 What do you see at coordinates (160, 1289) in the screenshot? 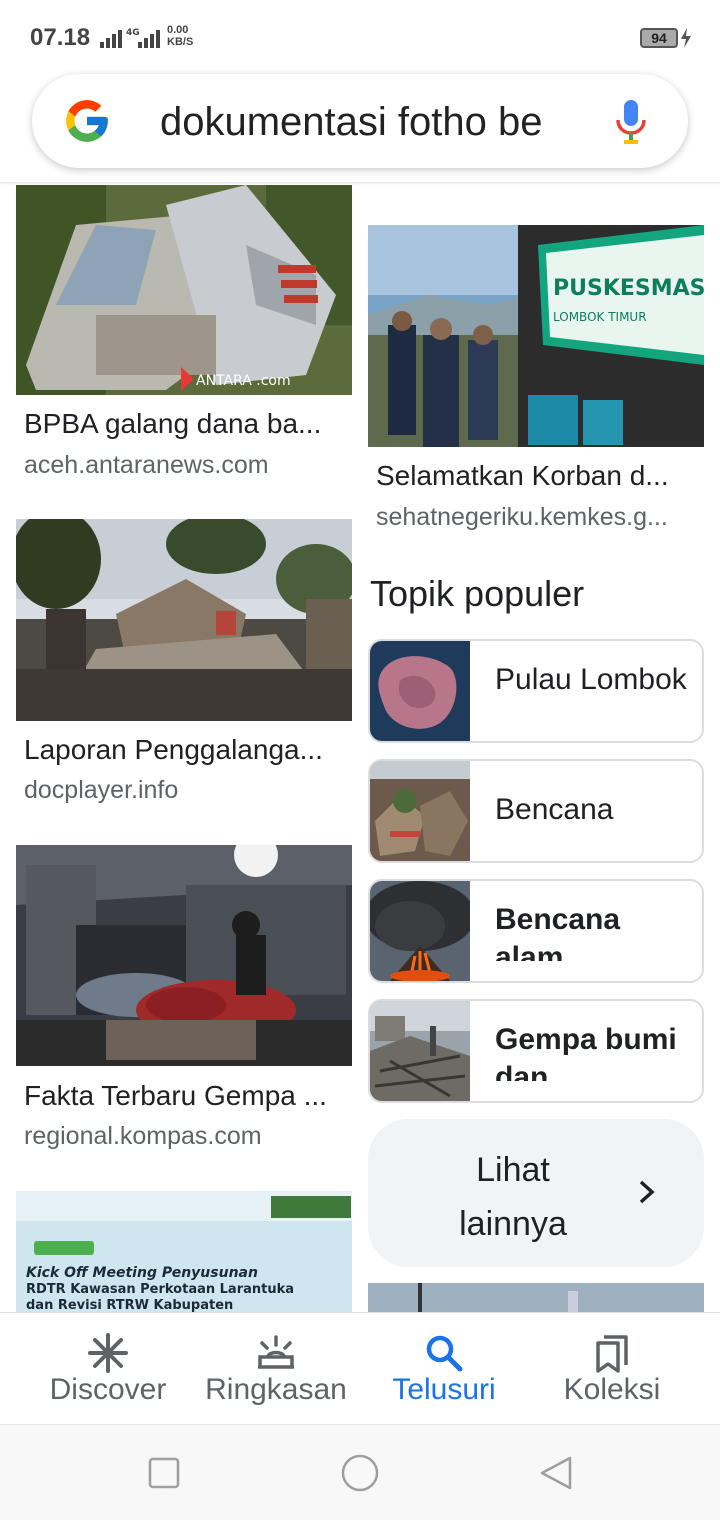
I see `svg-text:RDTR Kawasan Perkotaan Larantu: RDTR Kawasan Perkotaan Larantuka` at bounding box center [160, 1289].